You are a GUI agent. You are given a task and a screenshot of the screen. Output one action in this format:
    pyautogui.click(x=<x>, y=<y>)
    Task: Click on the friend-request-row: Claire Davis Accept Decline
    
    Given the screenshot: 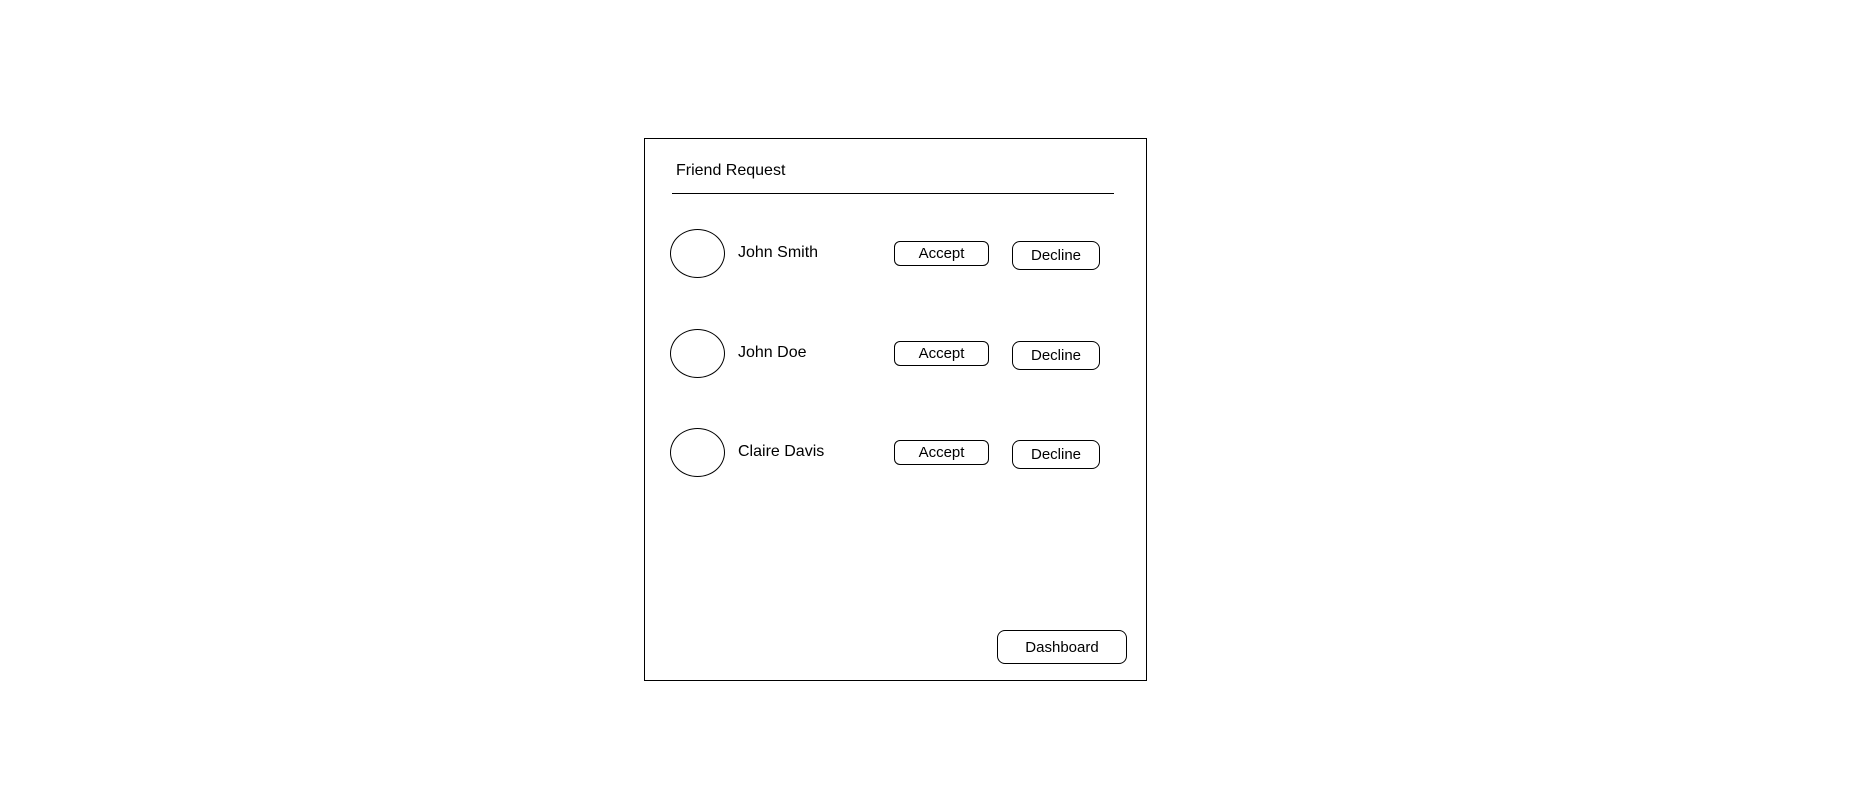 What is the action you would take?
    pyautogui.click(x=895, y=452)
    